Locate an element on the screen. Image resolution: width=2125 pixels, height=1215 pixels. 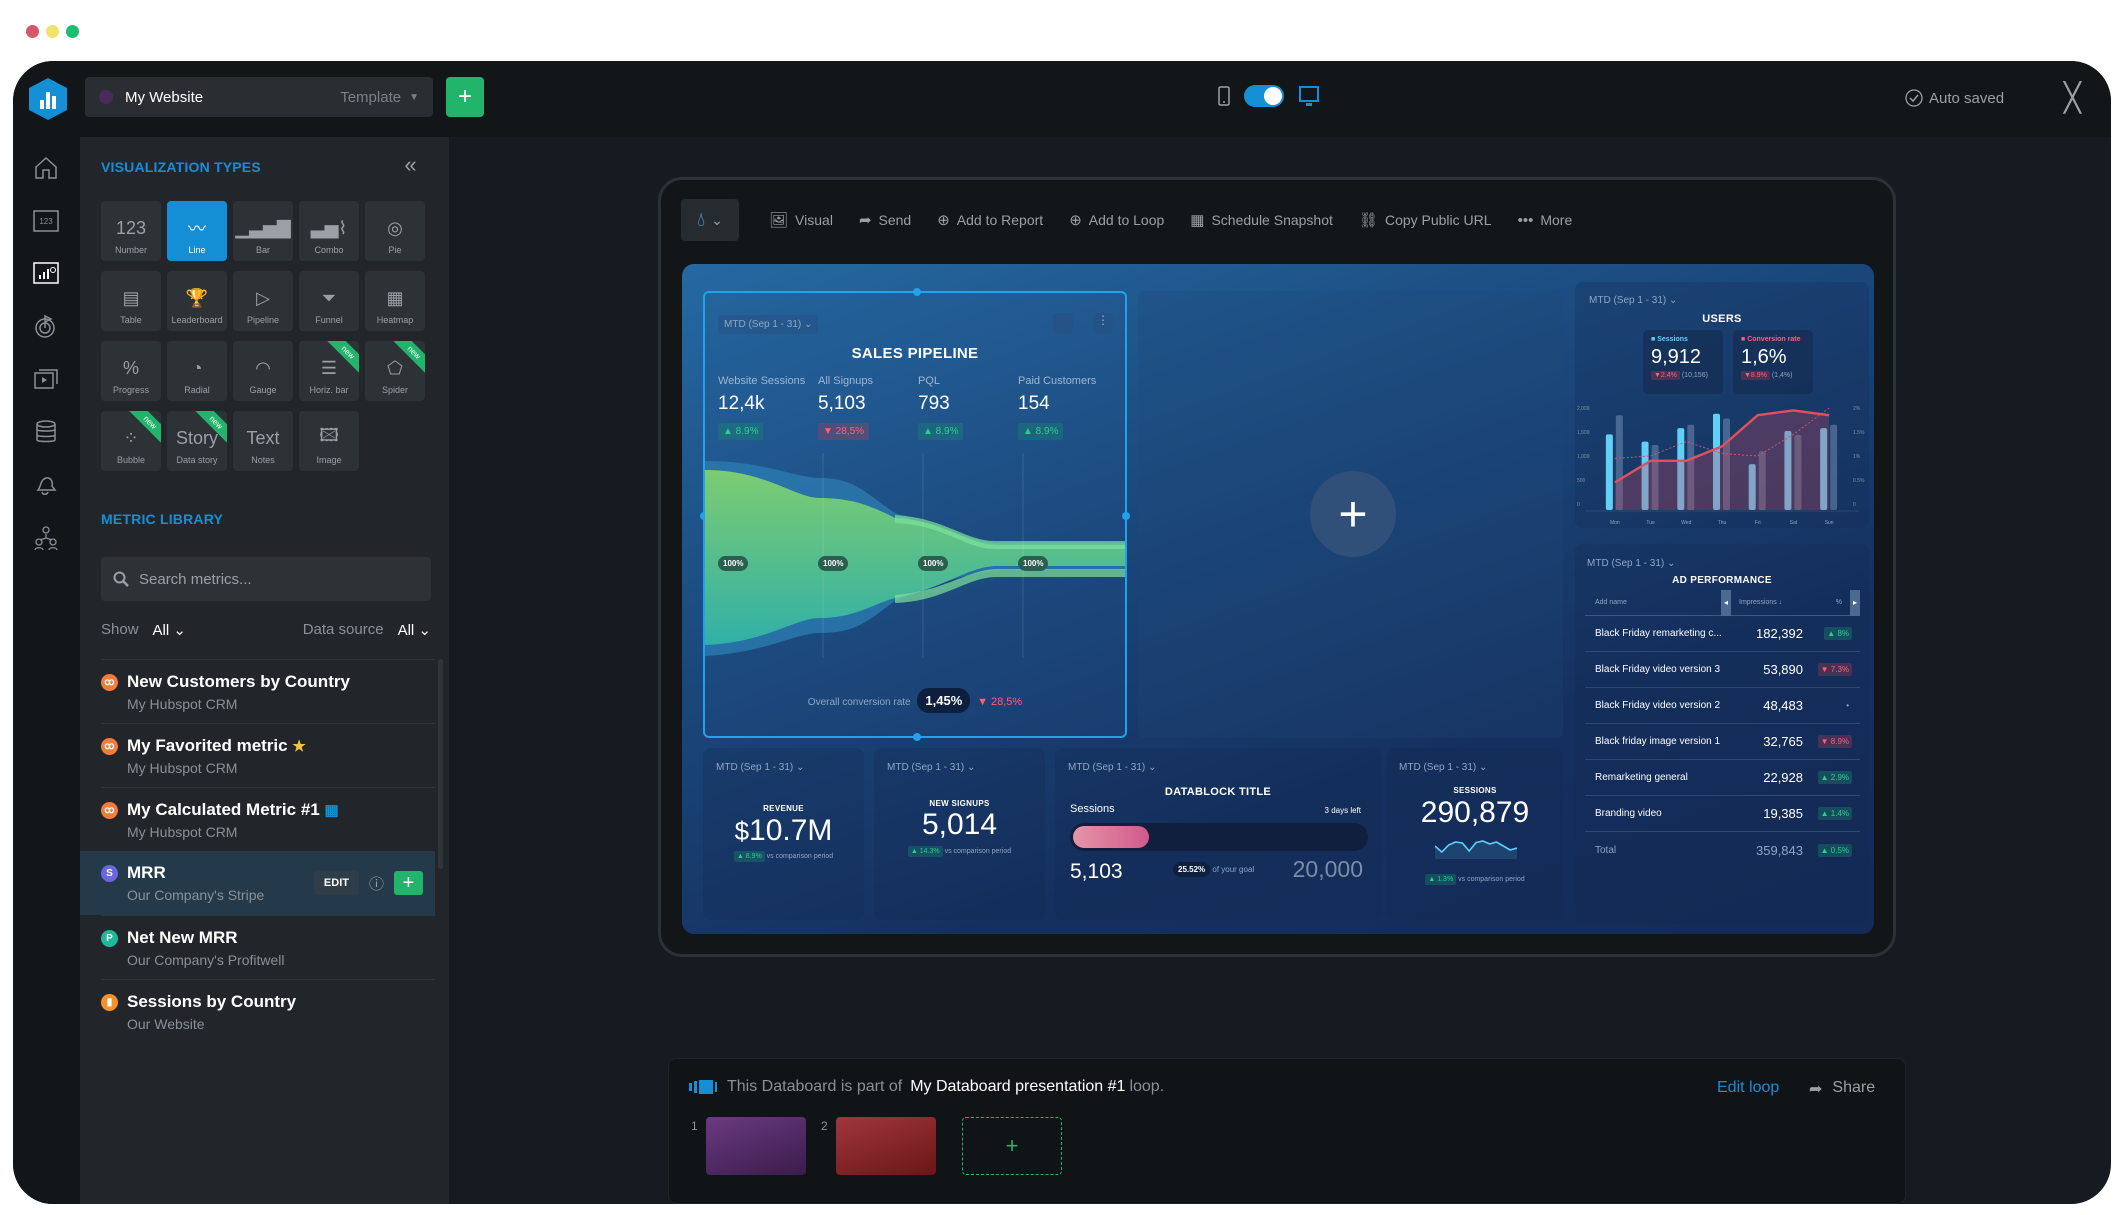
copy-public-url-button: ⛓ Copy Public URL is located at coordinates (1425, 220).